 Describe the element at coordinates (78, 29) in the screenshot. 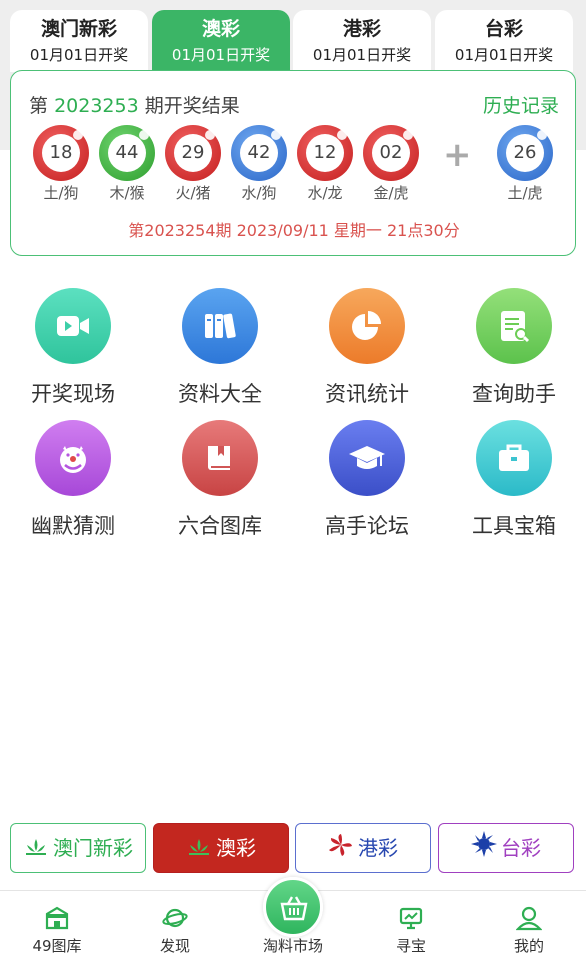

I see `tab-name: 澳门新彩` at that location.